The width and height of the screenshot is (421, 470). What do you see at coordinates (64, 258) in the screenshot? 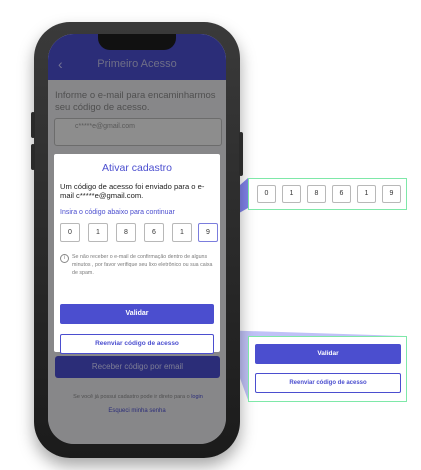
I see `info-icon: i` at bounding box center [64, 258].